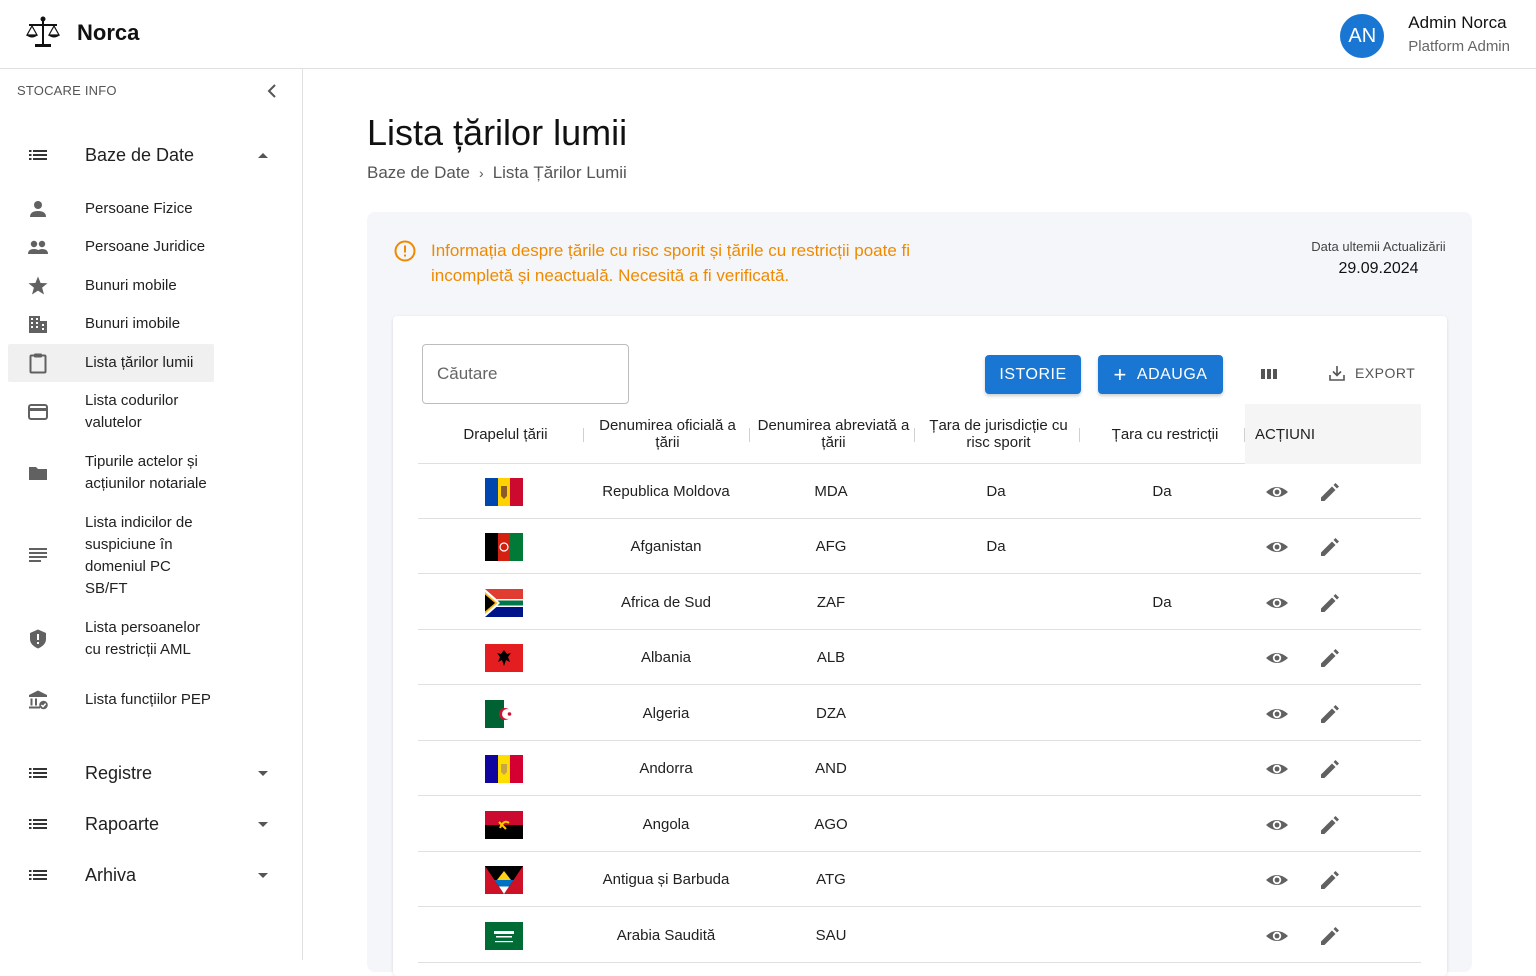 The image size is (1536, 976). Describe the element at coordinates (151, 875) in the screenshot. I see `nav-group-arhiva: Arhiva` at that location.